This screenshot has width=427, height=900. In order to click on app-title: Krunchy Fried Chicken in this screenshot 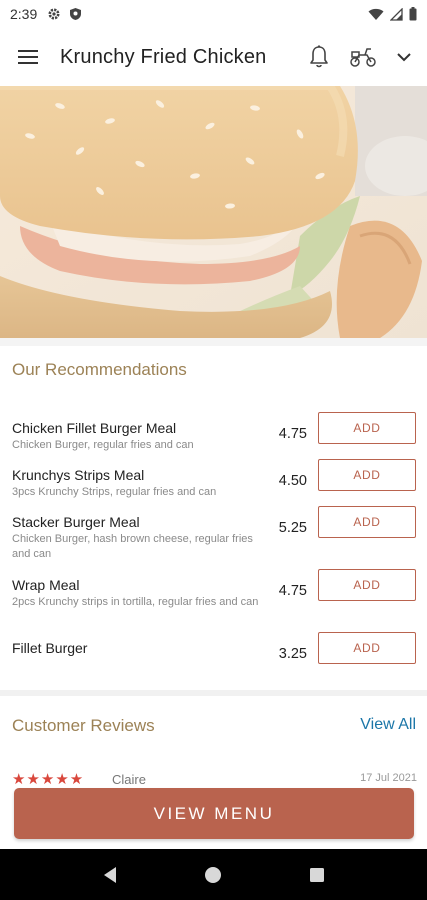, I will do `click(163, 56)`.